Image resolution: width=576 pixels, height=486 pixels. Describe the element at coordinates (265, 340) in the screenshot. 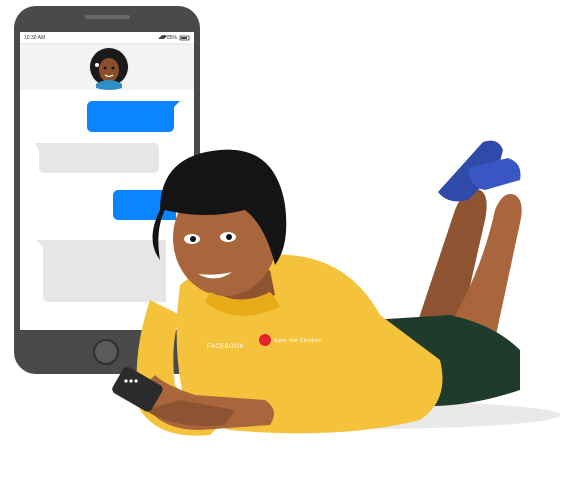

I see `save-the-children-logo` at that location.